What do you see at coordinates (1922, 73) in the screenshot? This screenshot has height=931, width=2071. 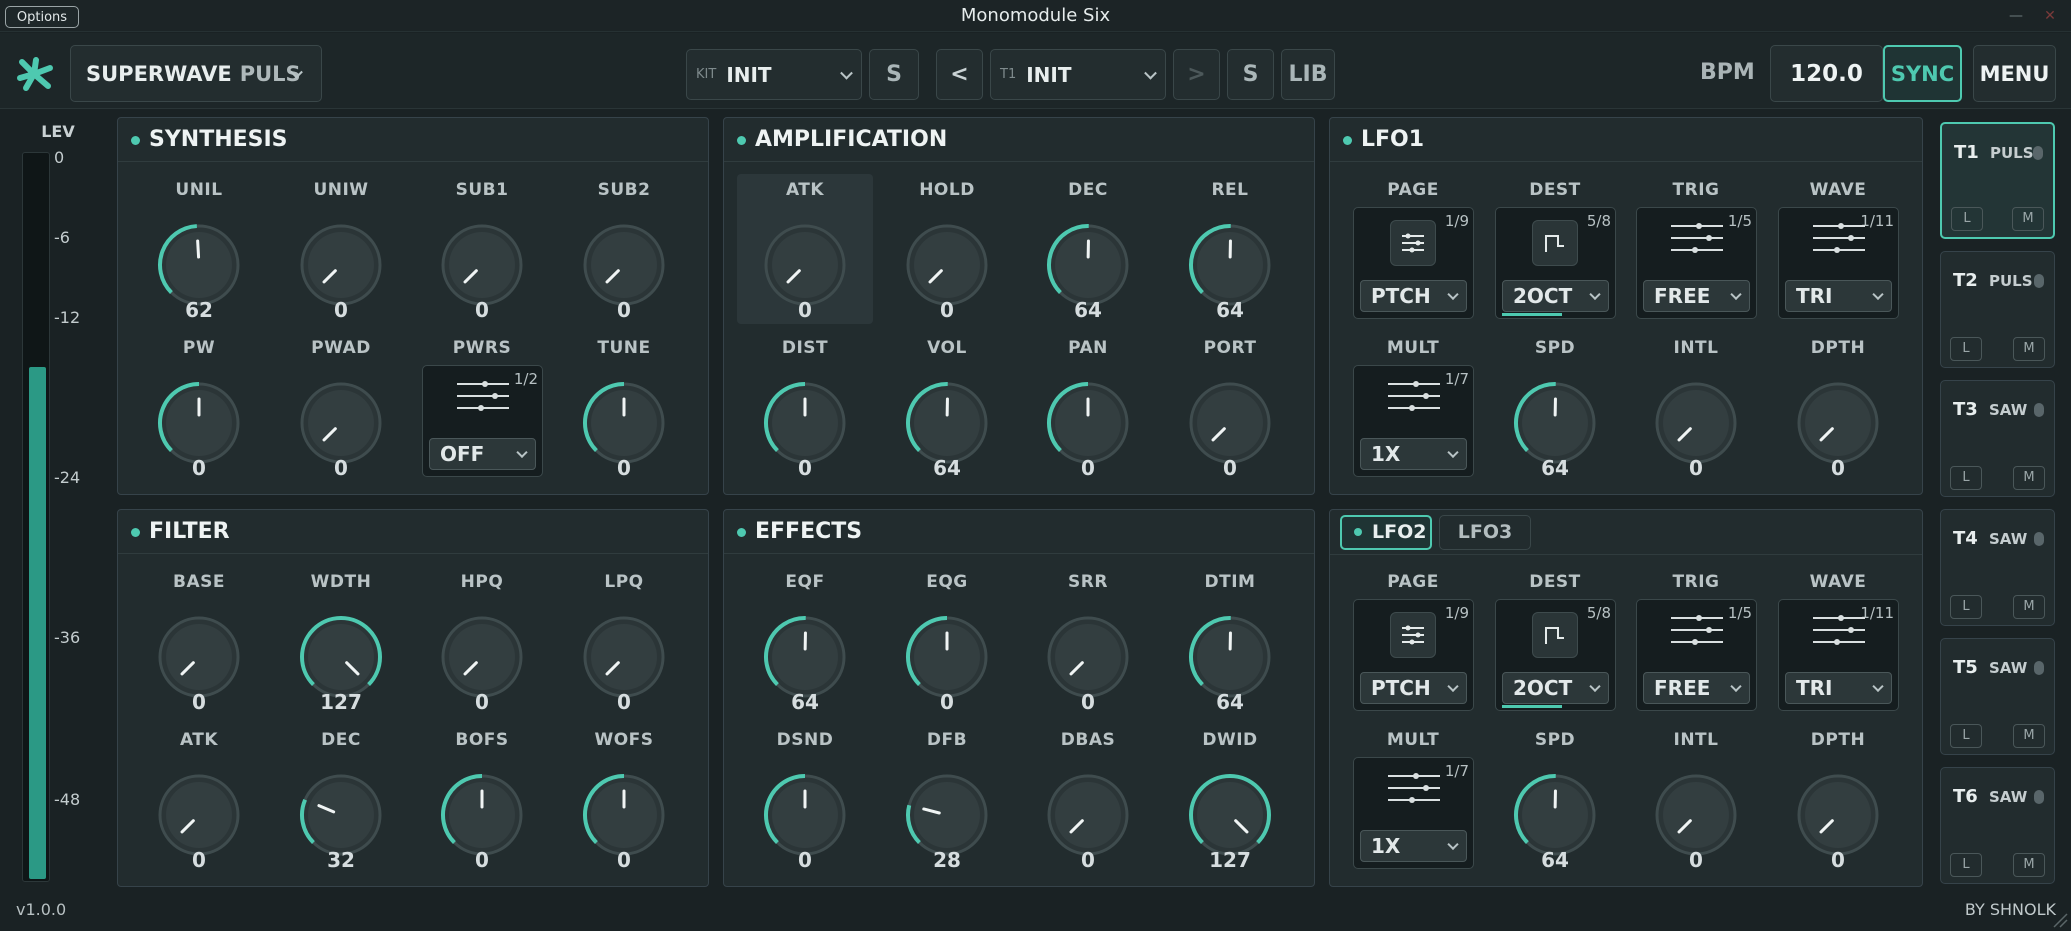 I see `sync-button: SYNC` at bounding box center [1922, 73].